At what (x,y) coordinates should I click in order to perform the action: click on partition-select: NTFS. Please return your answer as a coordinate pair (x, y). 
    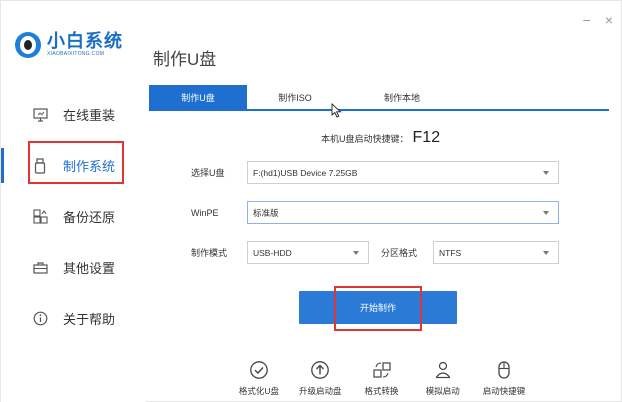
    Looking at the image, I should click on (496, 252).